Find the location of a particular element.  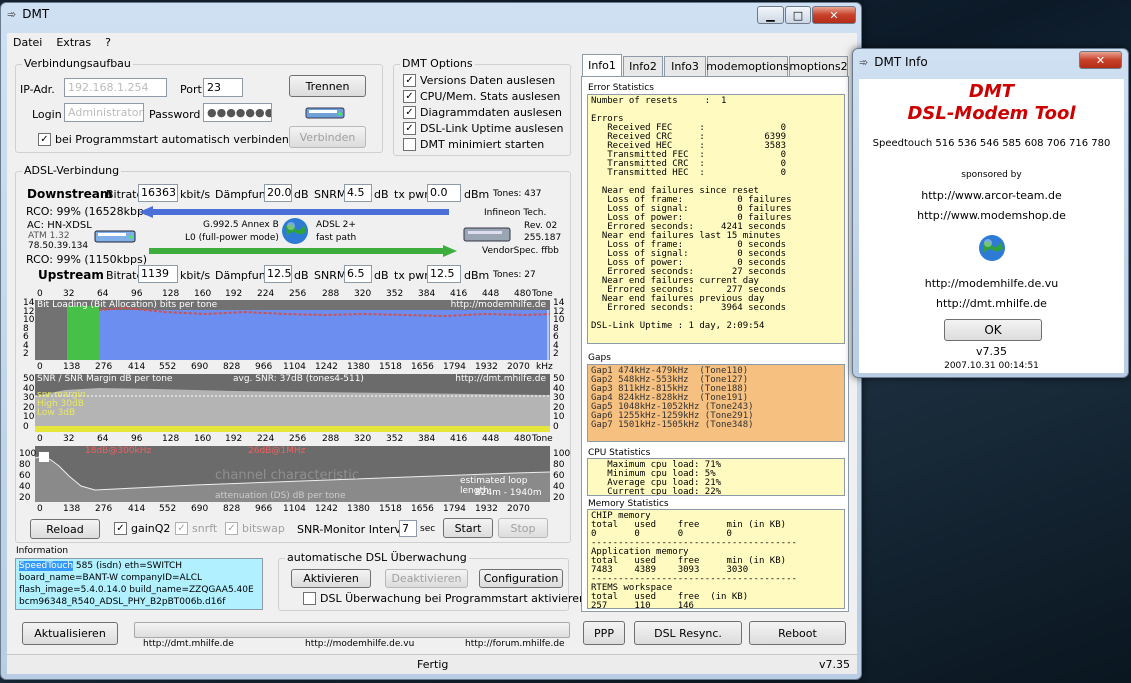

us-att-field: 12.5 is located at coordinates (278, 274).